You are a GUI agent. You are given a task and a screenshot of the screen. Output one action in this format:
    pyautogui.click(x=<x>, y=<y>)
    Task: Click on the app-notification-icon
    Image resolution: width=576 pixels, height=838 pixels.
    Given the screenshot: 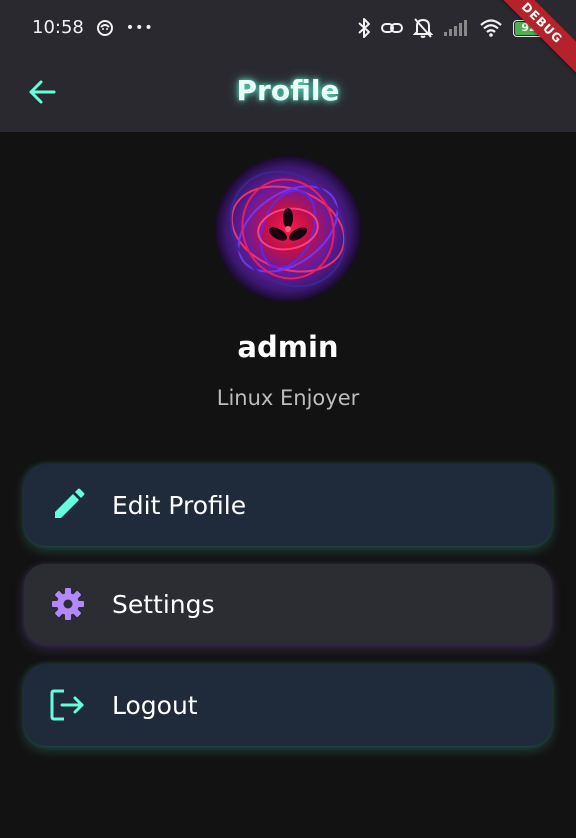 What is the action you would take?
    pyautogui.click(x=105, y=28)
    